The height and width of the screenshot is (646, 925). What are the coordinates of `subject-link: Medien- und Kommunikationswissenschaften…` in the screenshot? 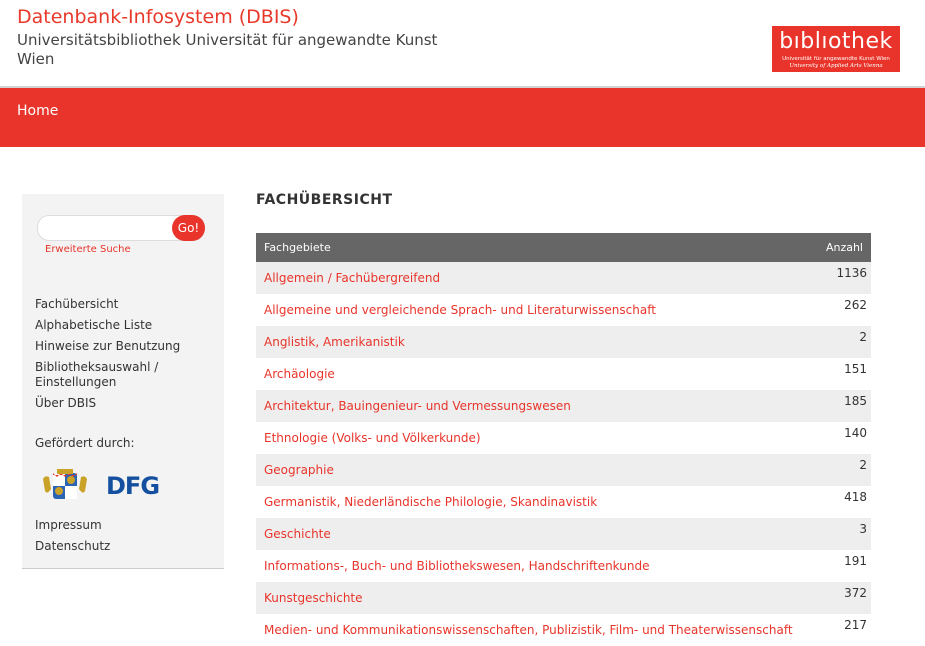 It's located at (528, 630).